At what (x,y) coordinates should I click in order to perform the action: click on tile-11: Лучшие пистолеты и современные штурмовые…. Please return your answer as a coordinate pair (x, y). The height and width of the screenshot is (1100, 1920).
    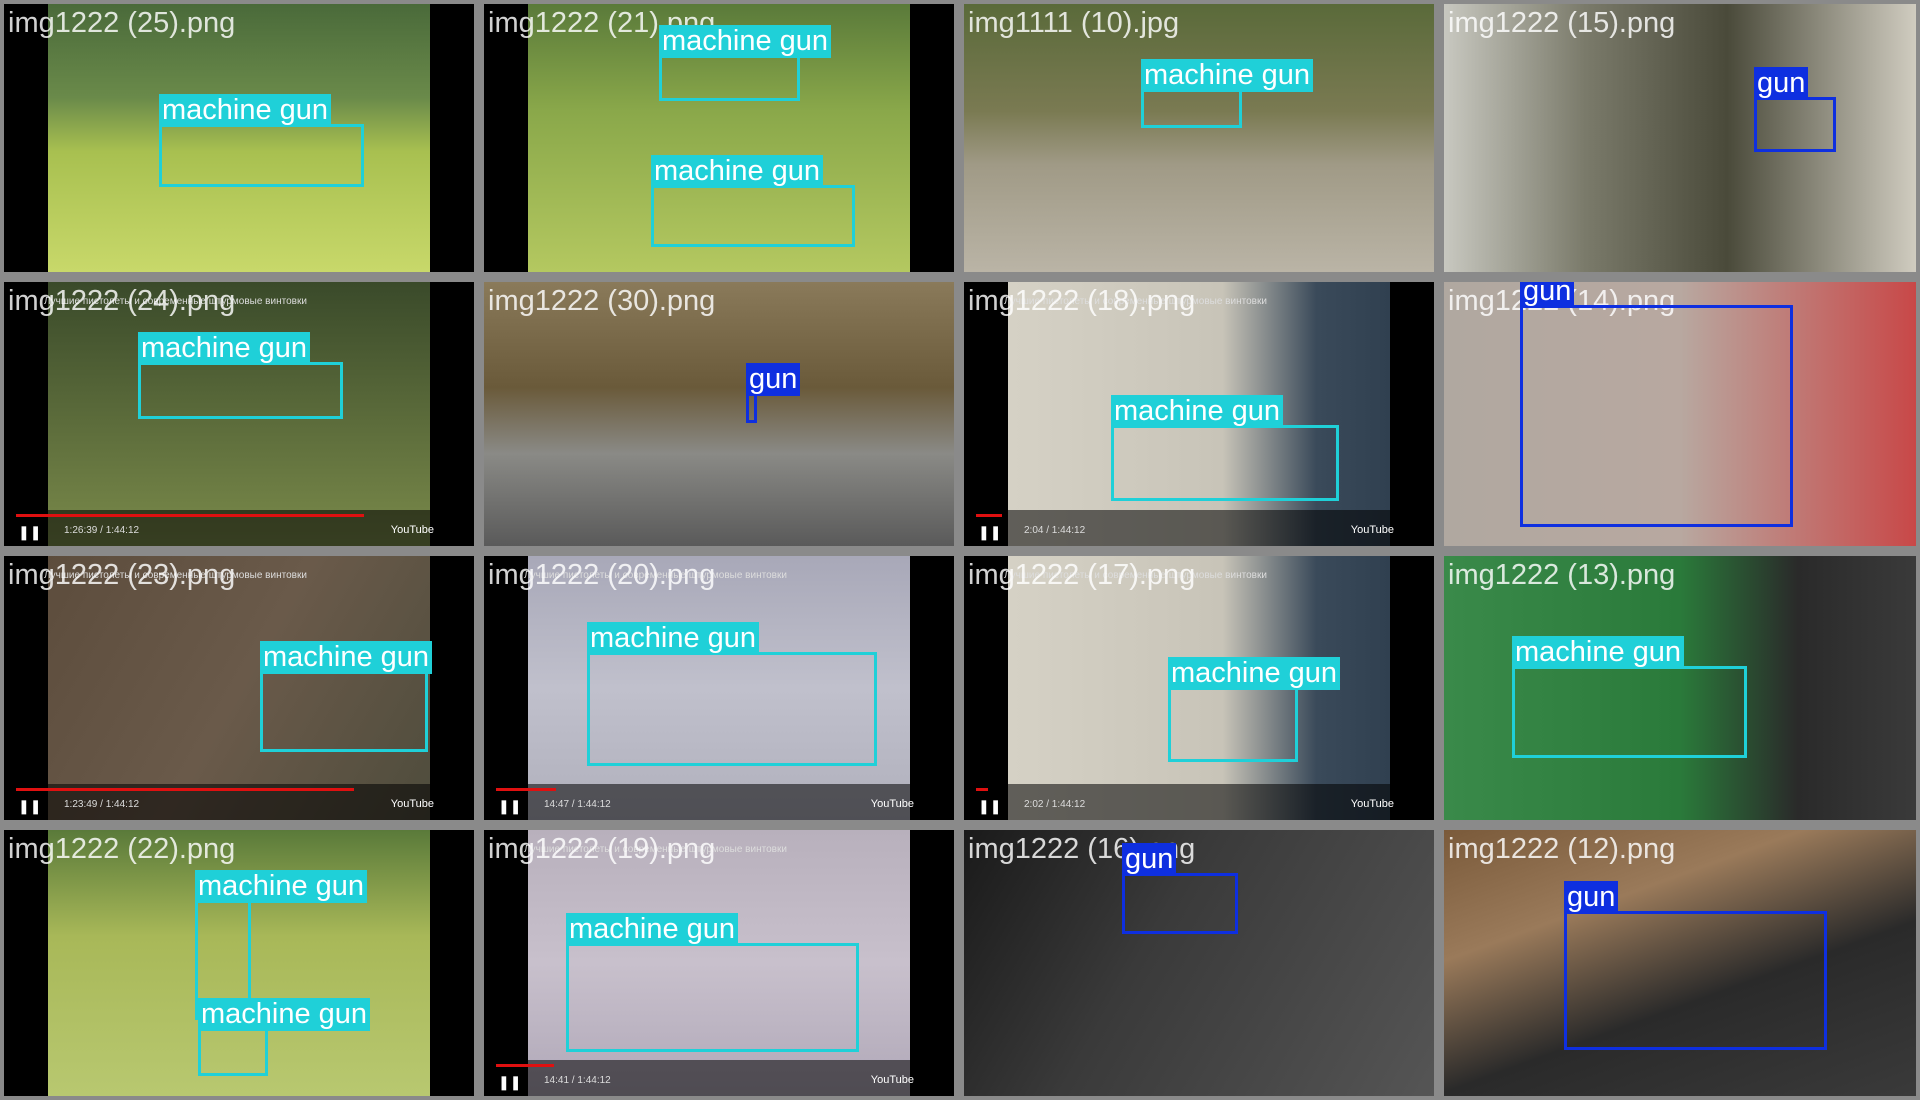
    Looking at the image, I should click on (1199, 688).